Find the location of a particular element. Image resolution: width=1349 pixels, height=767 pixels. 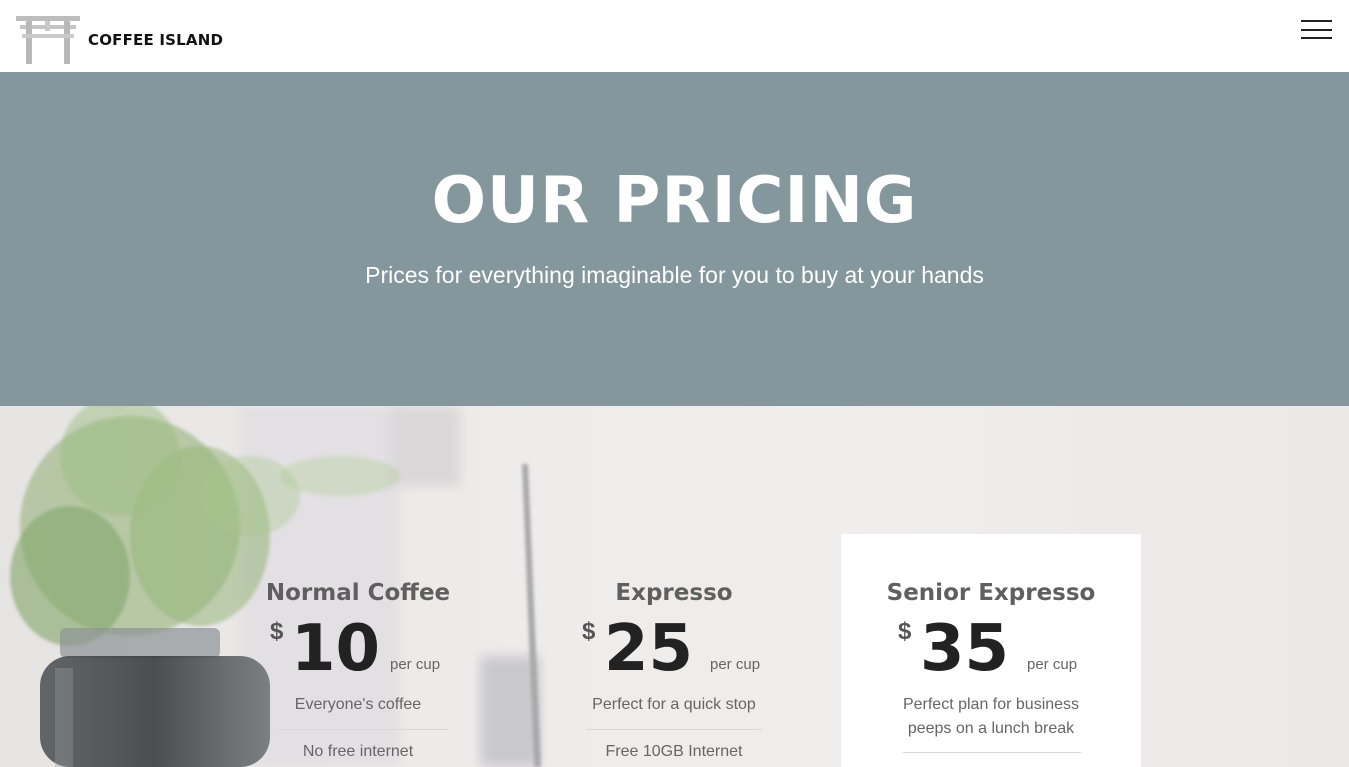

page-title: OUR PRICING is located at coordinates (674, 201).